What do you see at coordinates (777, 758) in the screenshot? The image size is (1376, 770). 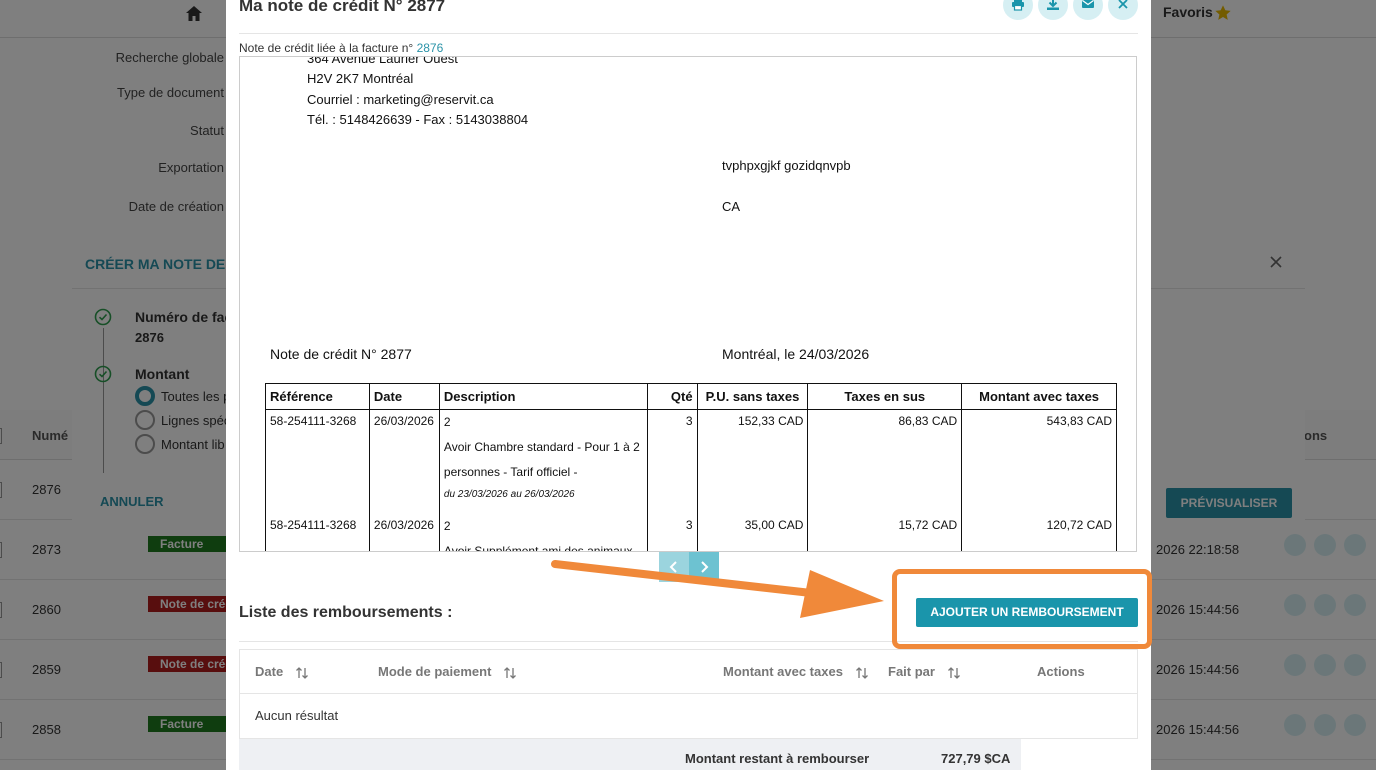 I see `remaining-amount-label: Montant restant à rembourser` at bounding box center [777, 758].